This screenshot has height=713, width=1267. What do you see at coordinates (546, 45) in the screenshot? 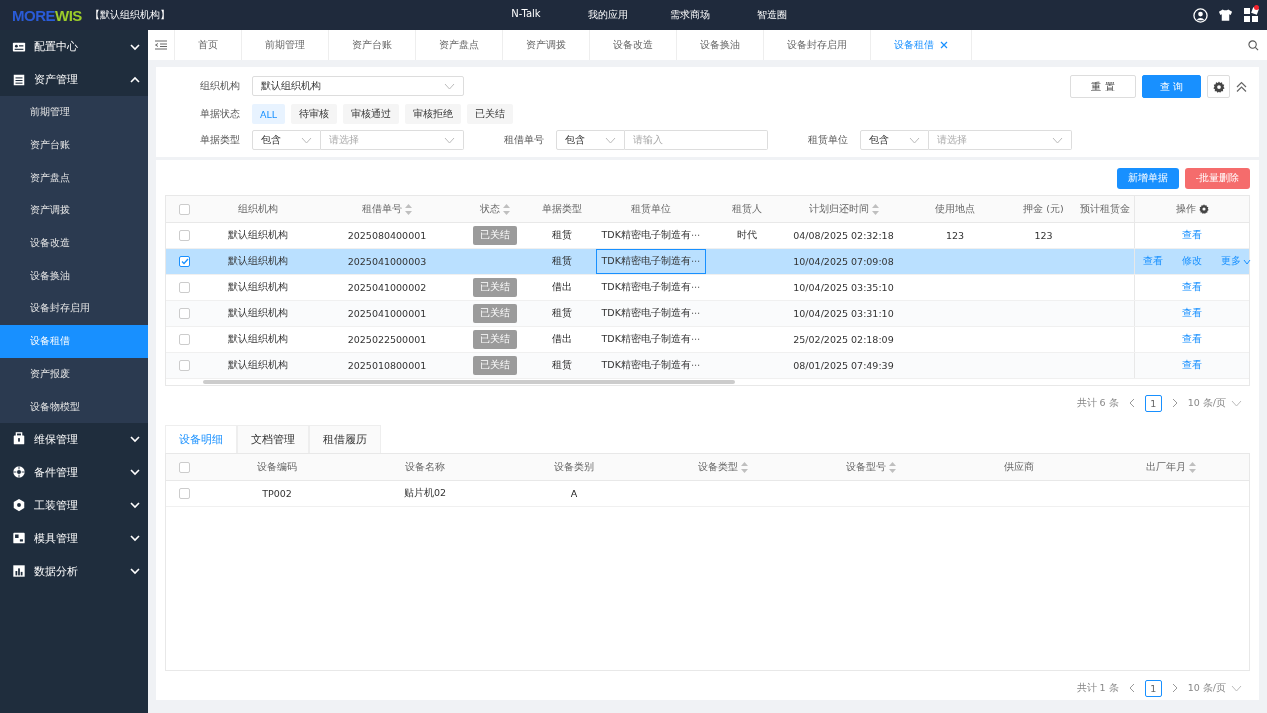
I see `page-tab: 资产调拨` at bounding box center [546, 45].